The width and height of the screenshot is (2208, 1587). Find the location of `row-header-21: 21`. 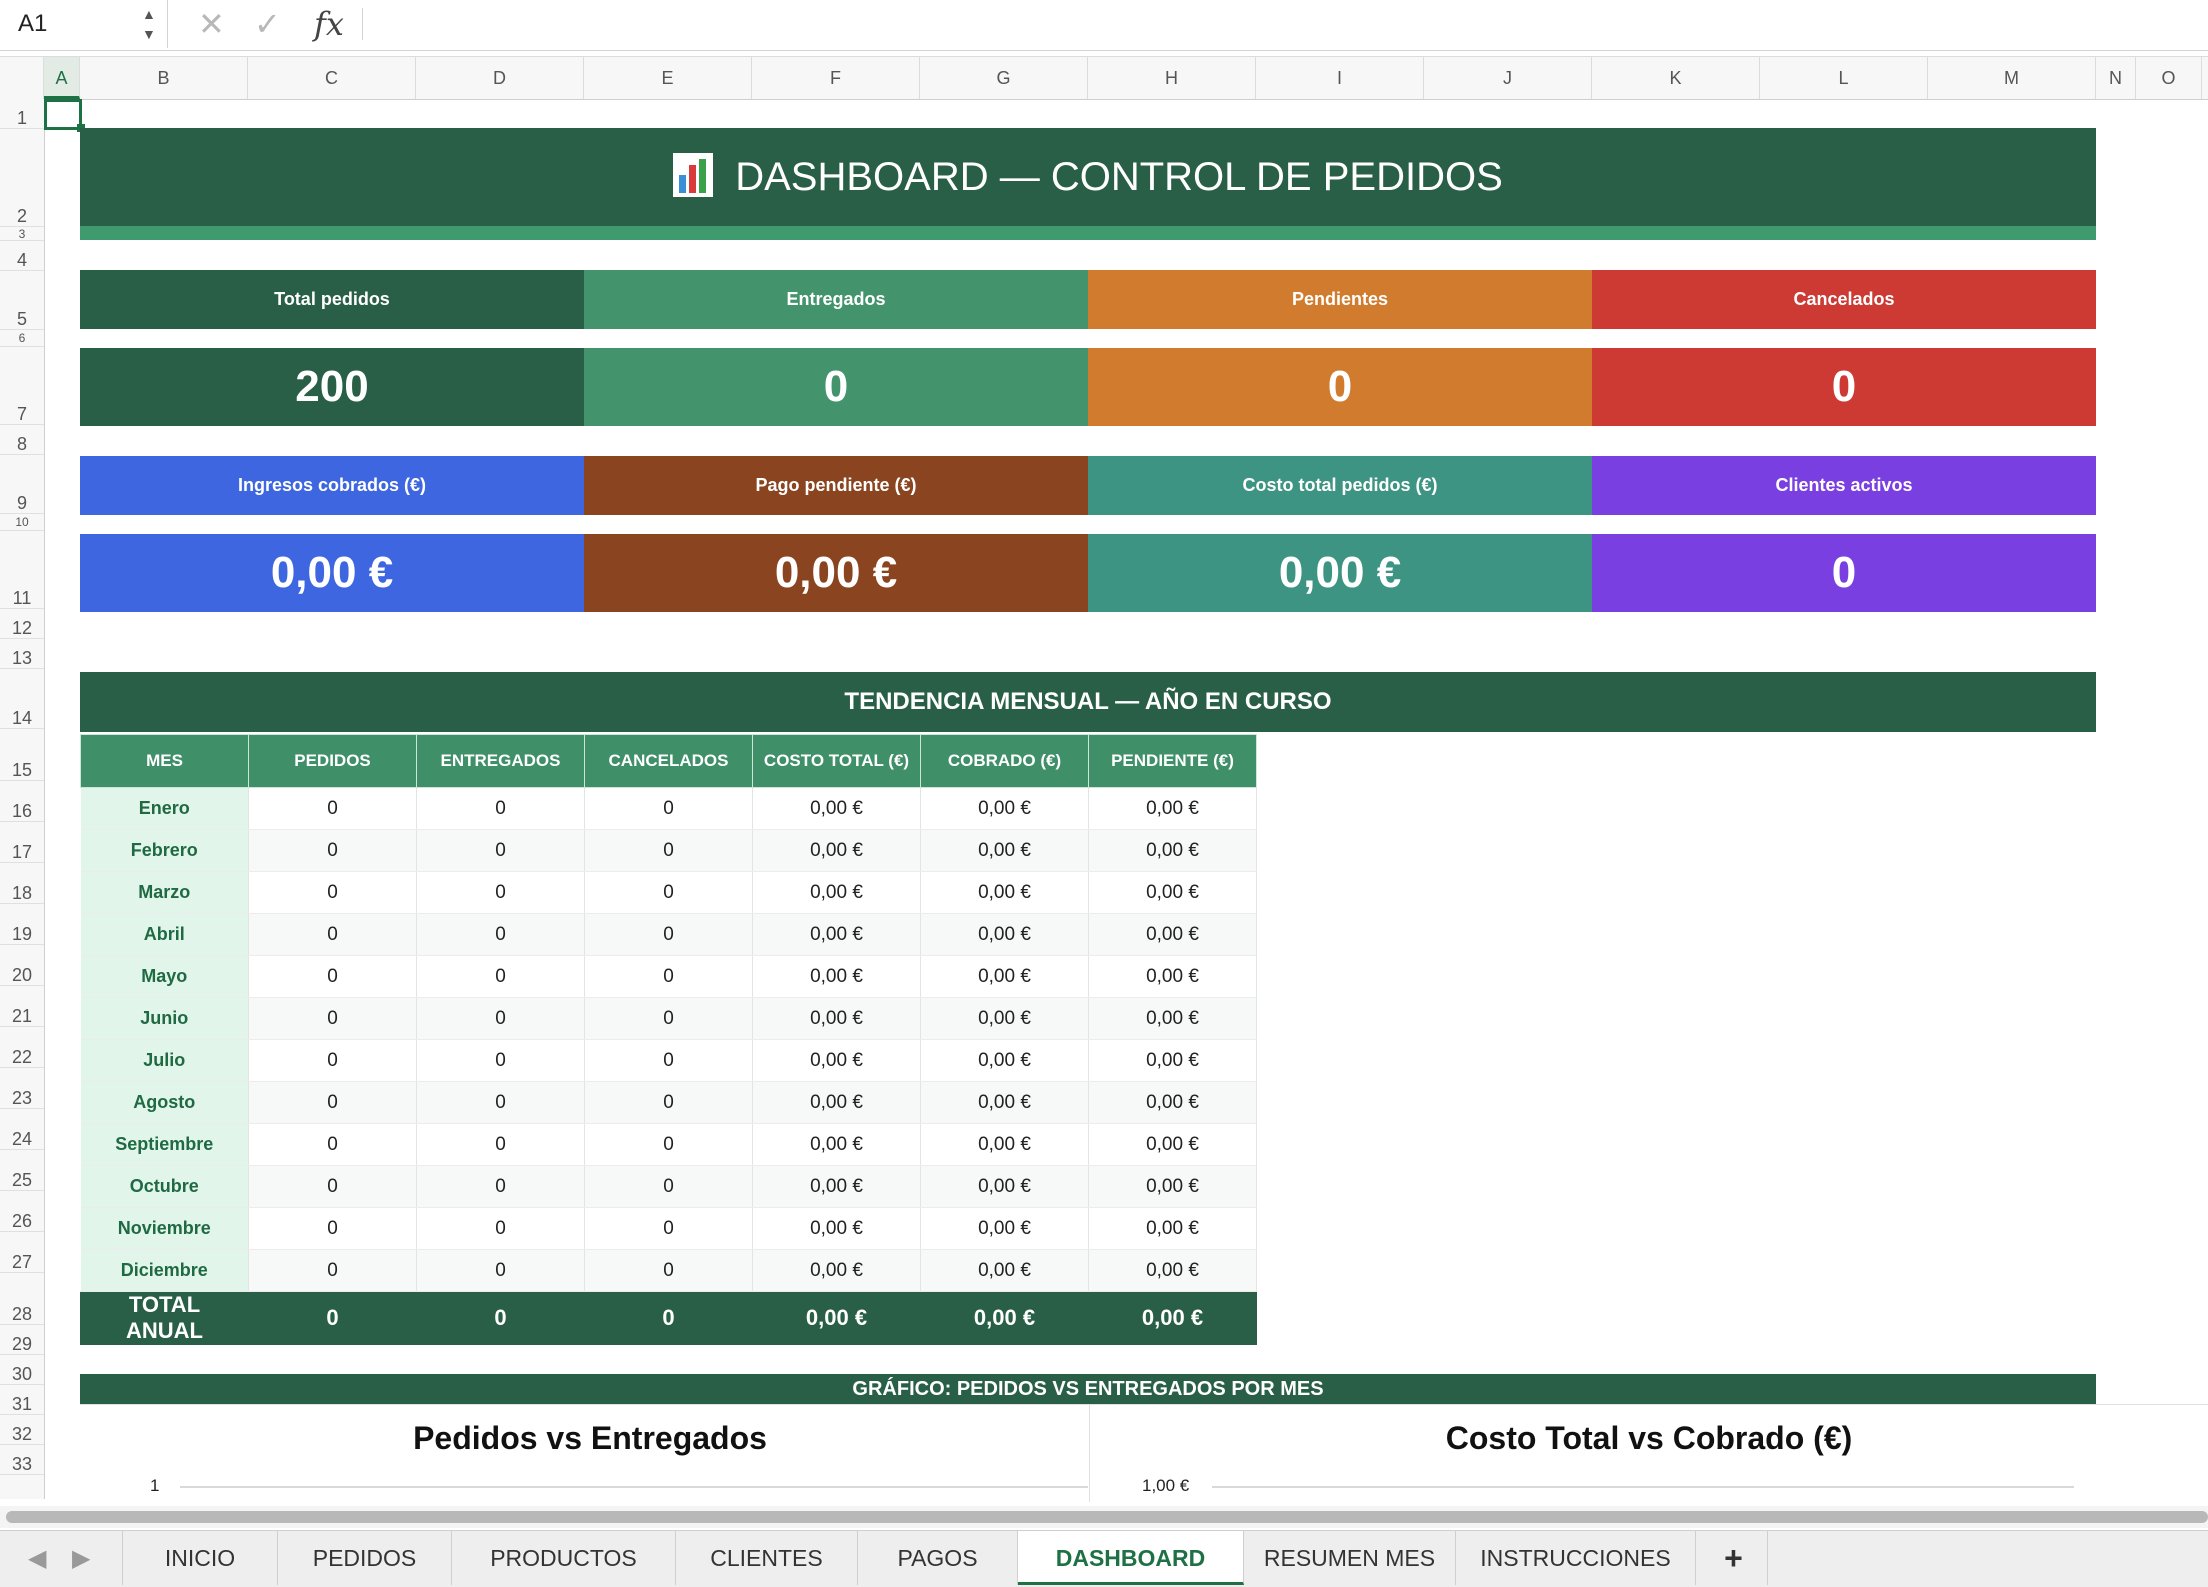

row-header-21: 21 is located at coordinates (22, 1006).